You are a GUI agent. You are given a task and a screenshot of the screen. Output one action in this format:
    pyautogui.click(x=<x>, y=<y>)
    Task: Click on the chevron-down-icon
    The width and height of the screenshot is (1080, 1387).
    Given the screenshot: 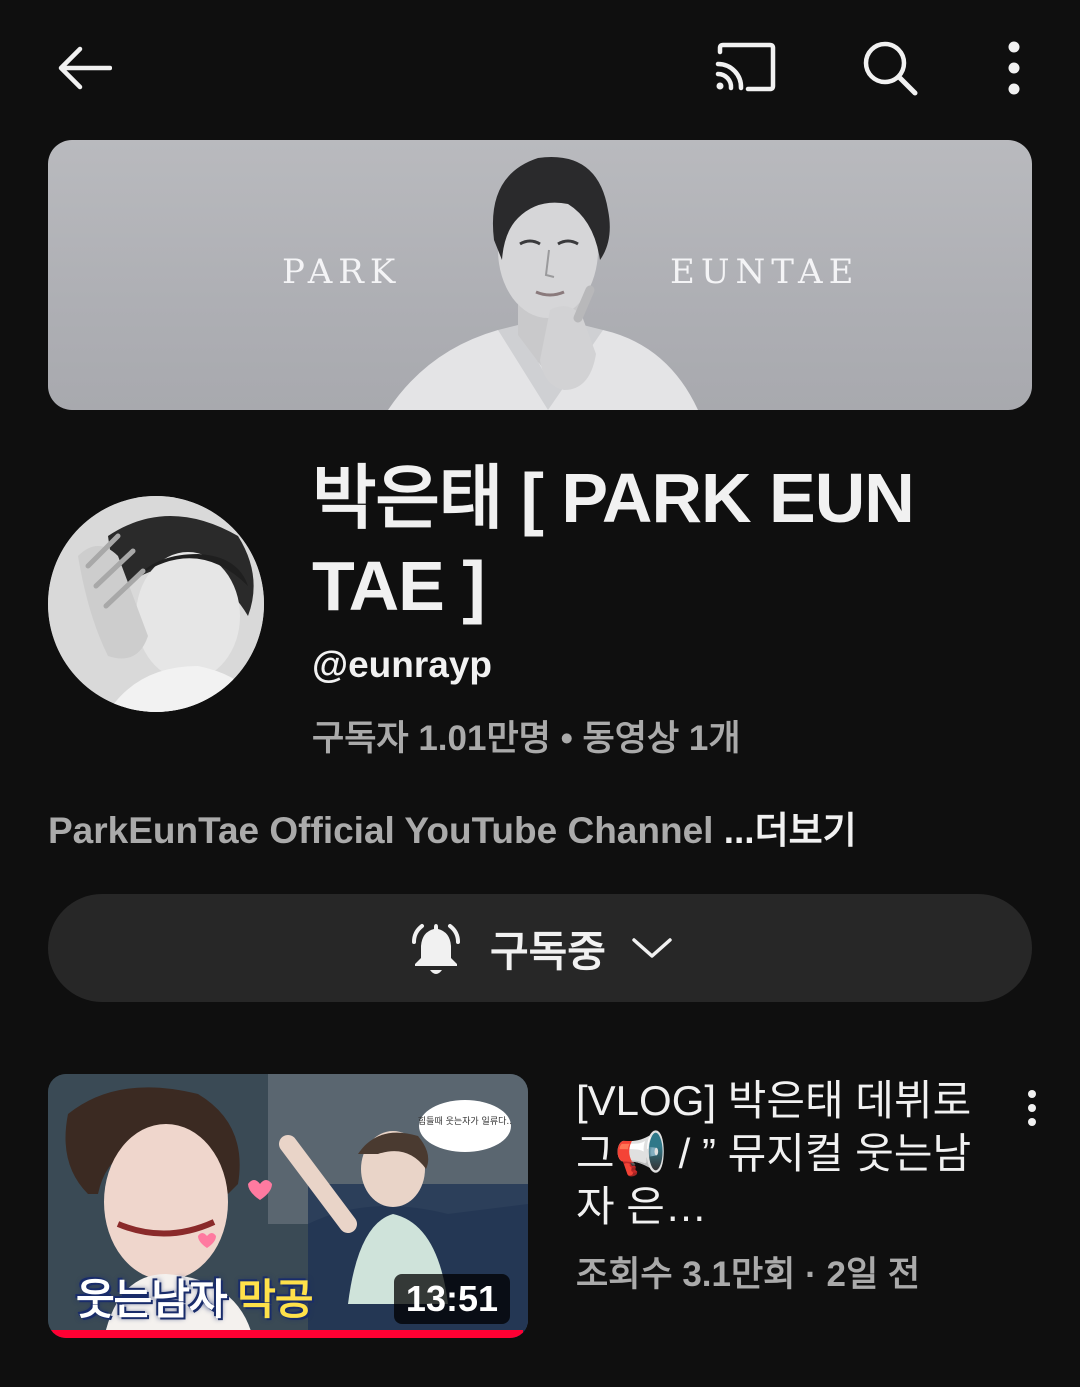 What is the action you would take?
    pyautogui.click(x=652, y=948)
    